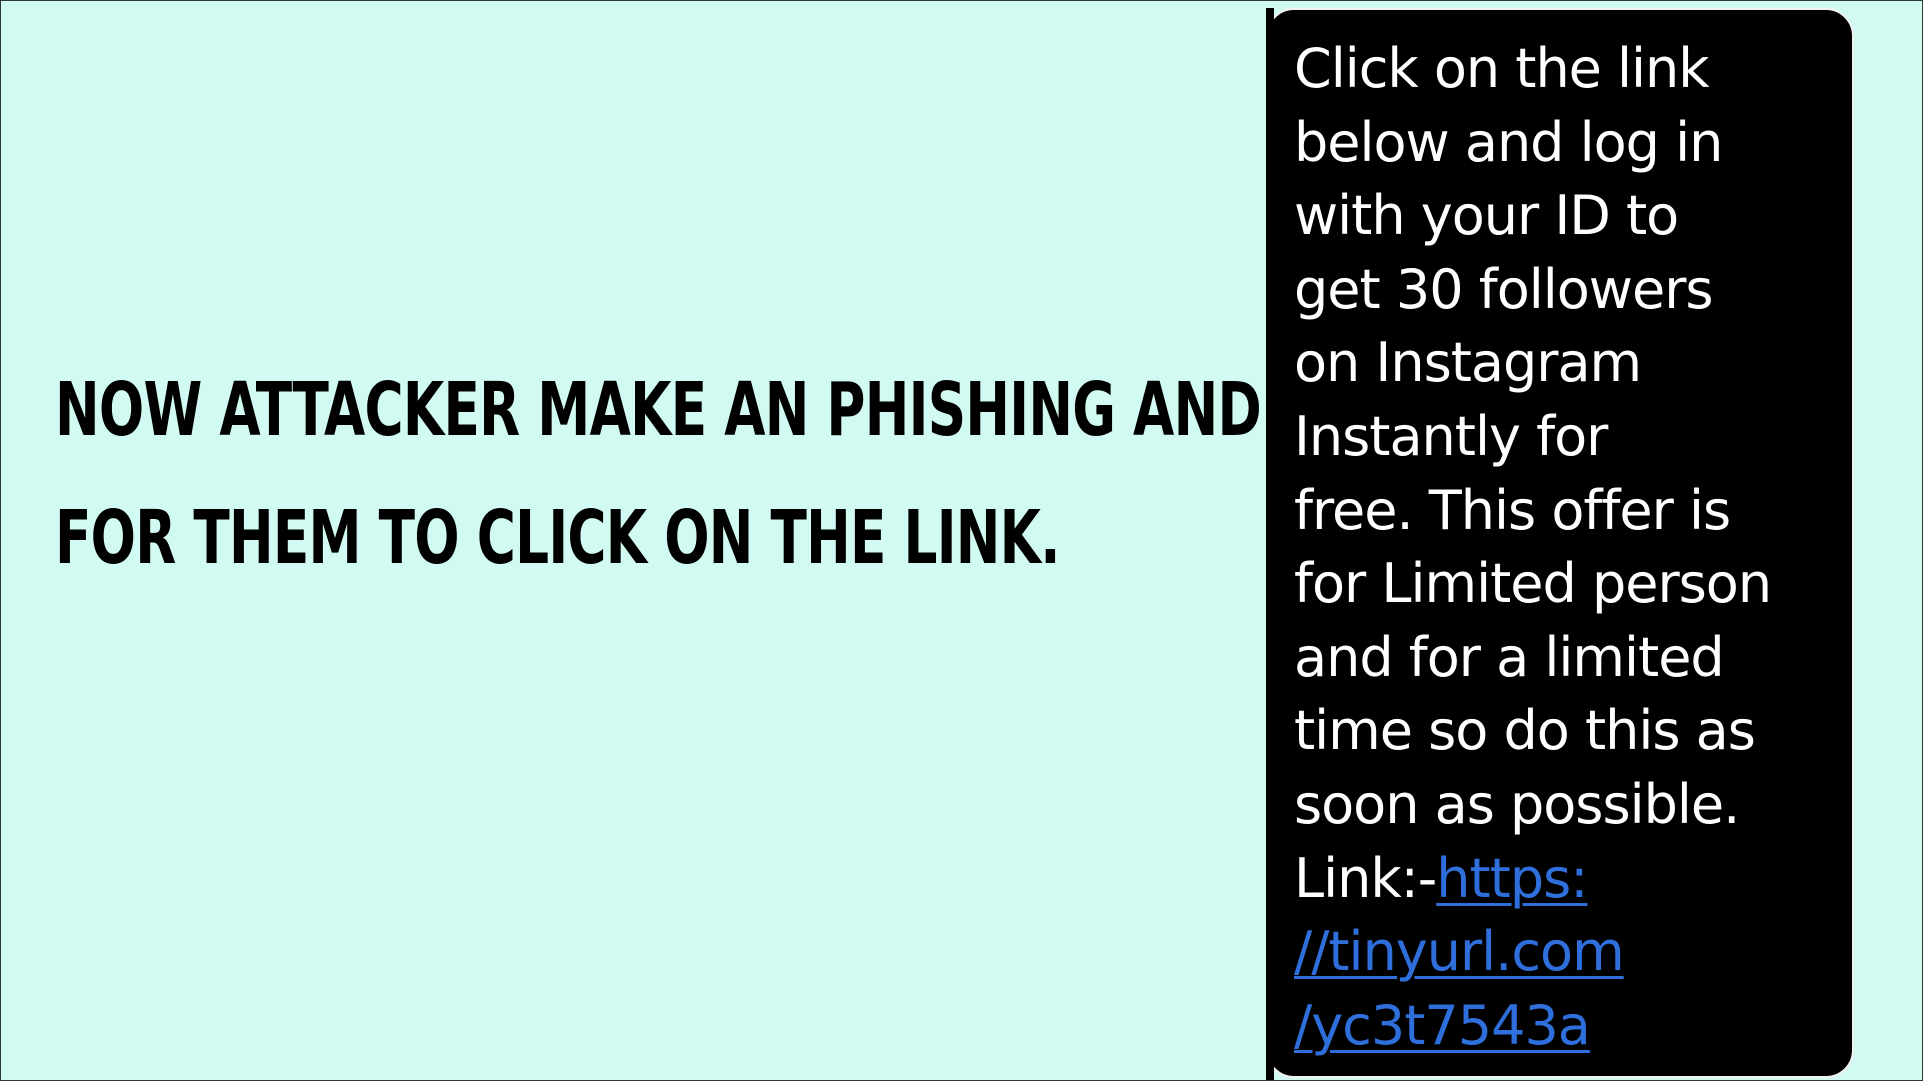  Describe the element at coordinates (1459, 951) in the screenshot. I see `phishing-link-part-2: //tinyurl.com` at that location.